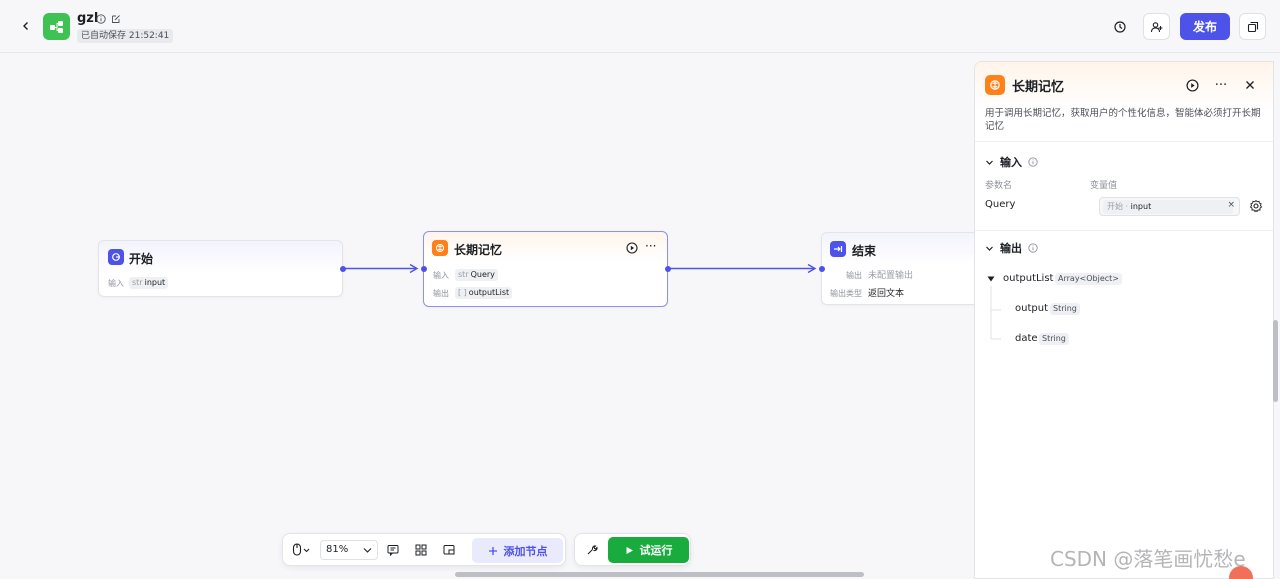  Describe the element at coordinates (900, 268) in the screenshot. I see `node-end: 结束 输出 未配置输出 输出类型 返回文本` at that location.